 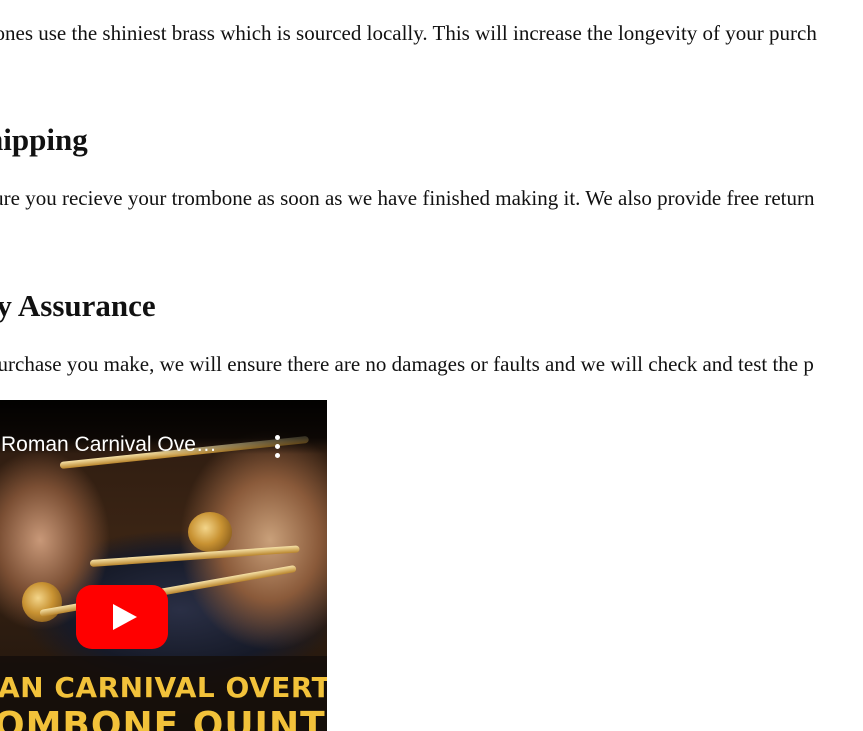 What do you see at coordinates (210, 532) in the screenshot?
I see `trombone-bell-right` at bounding box center [210, 532].